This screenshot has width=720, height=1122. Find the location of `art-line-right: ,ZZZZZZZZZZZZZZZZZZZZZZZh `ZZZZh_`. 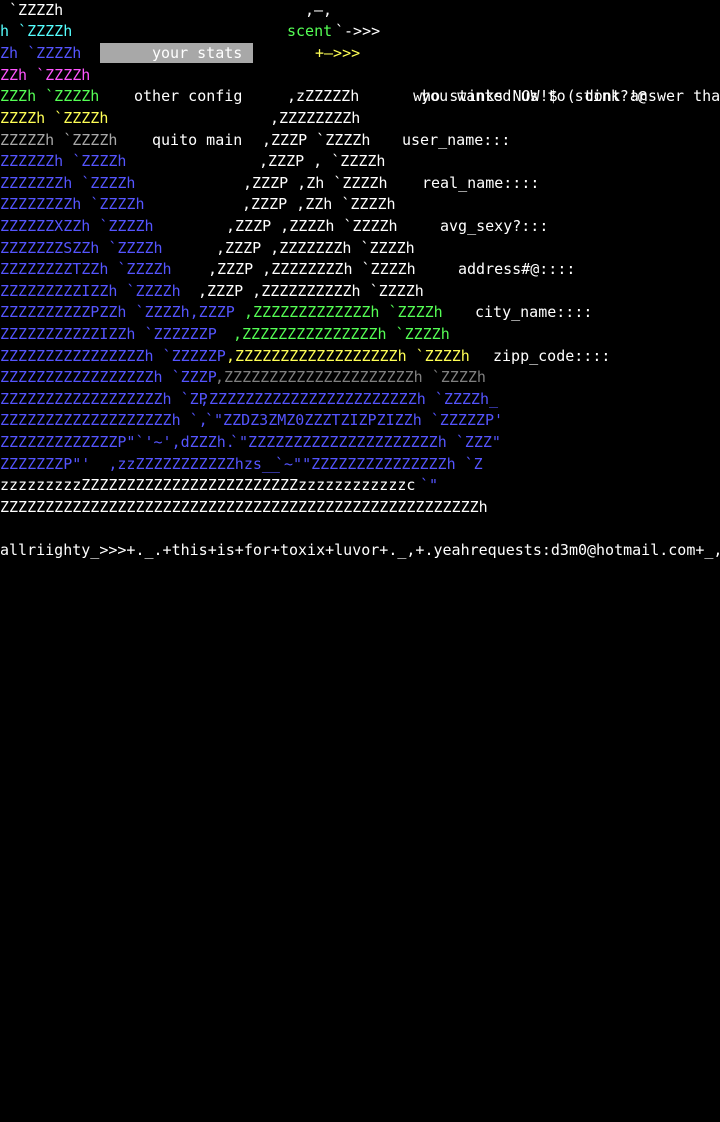

art-line-right: ,ZZZZZZZZZZZZZZZZZZZZZZZh `ZZZZh_ is located at coordinates (349, 399).